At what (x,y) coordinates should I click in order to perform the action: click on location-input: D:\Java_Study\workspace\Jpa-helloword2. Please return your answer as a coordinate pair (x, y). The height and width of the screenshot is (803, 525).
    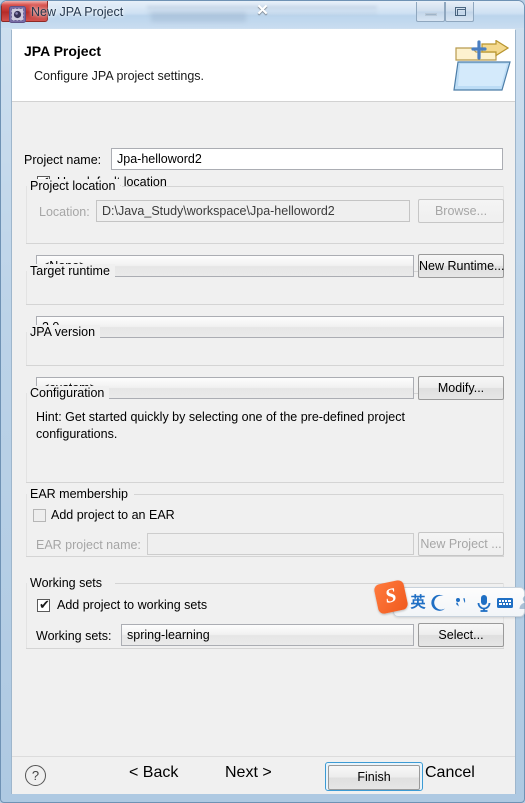
    Looking at the image, I should click on (253, 211).